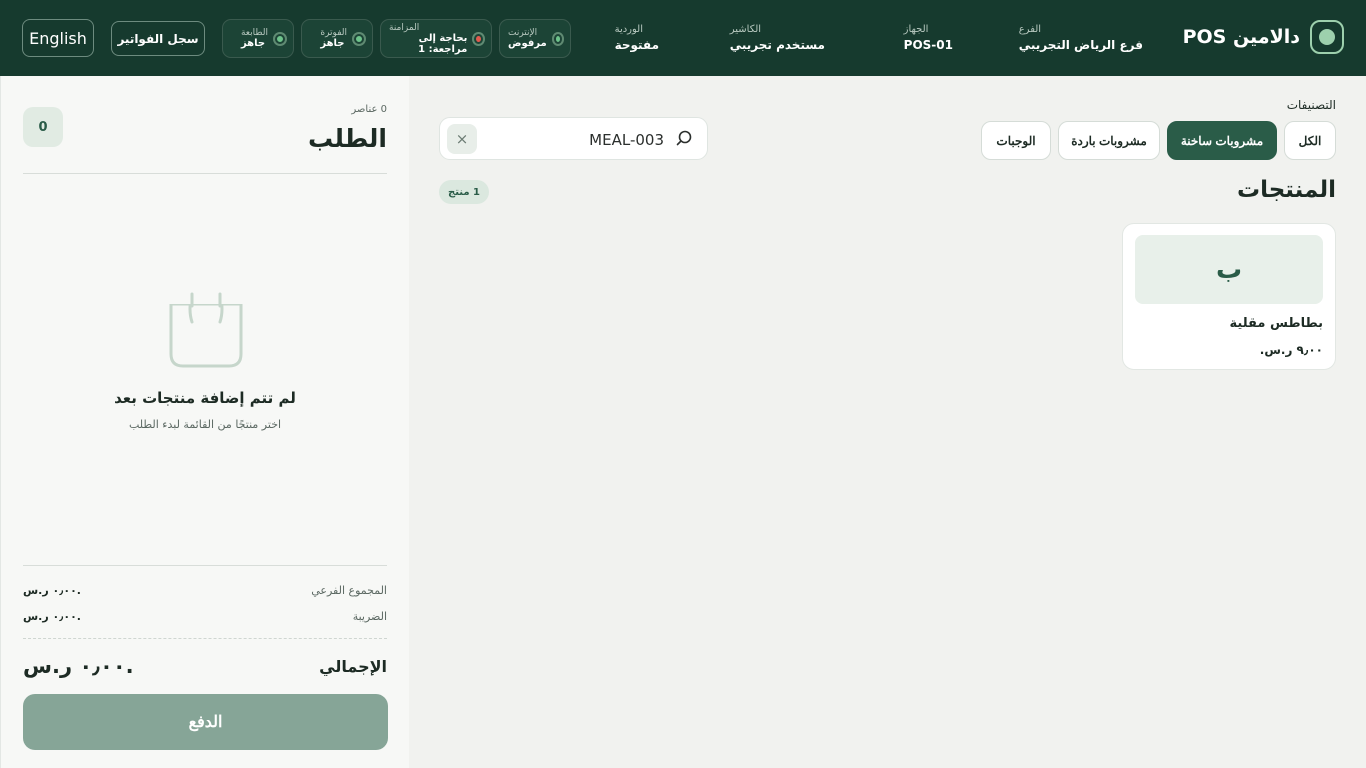 This screenshot has width=1366, height=768. I want to click on branch-value: فرع الرياض التجريبي, so click(1080, 45).